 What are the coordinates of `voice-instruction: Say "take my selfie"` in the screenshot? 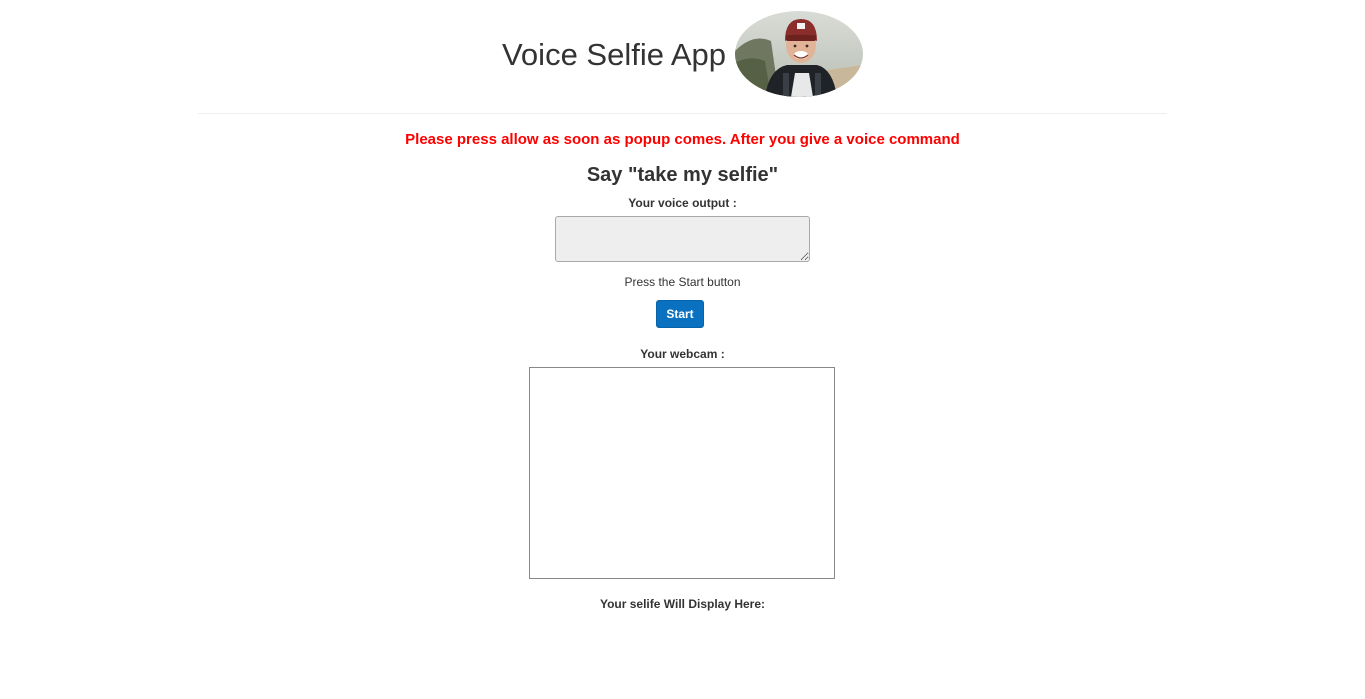 It's located at (682, 175).